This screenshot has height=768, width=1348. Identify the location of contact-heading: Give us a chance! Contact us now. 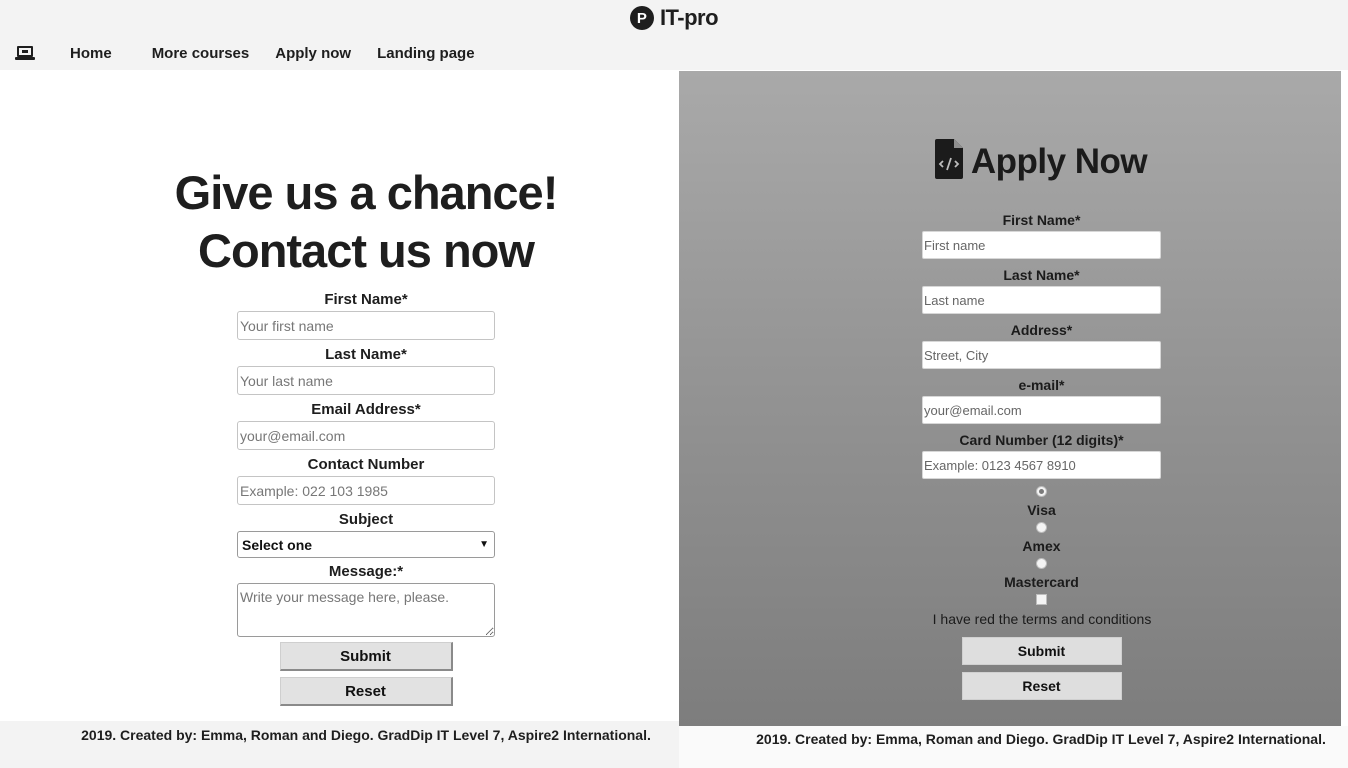
(366, 222).